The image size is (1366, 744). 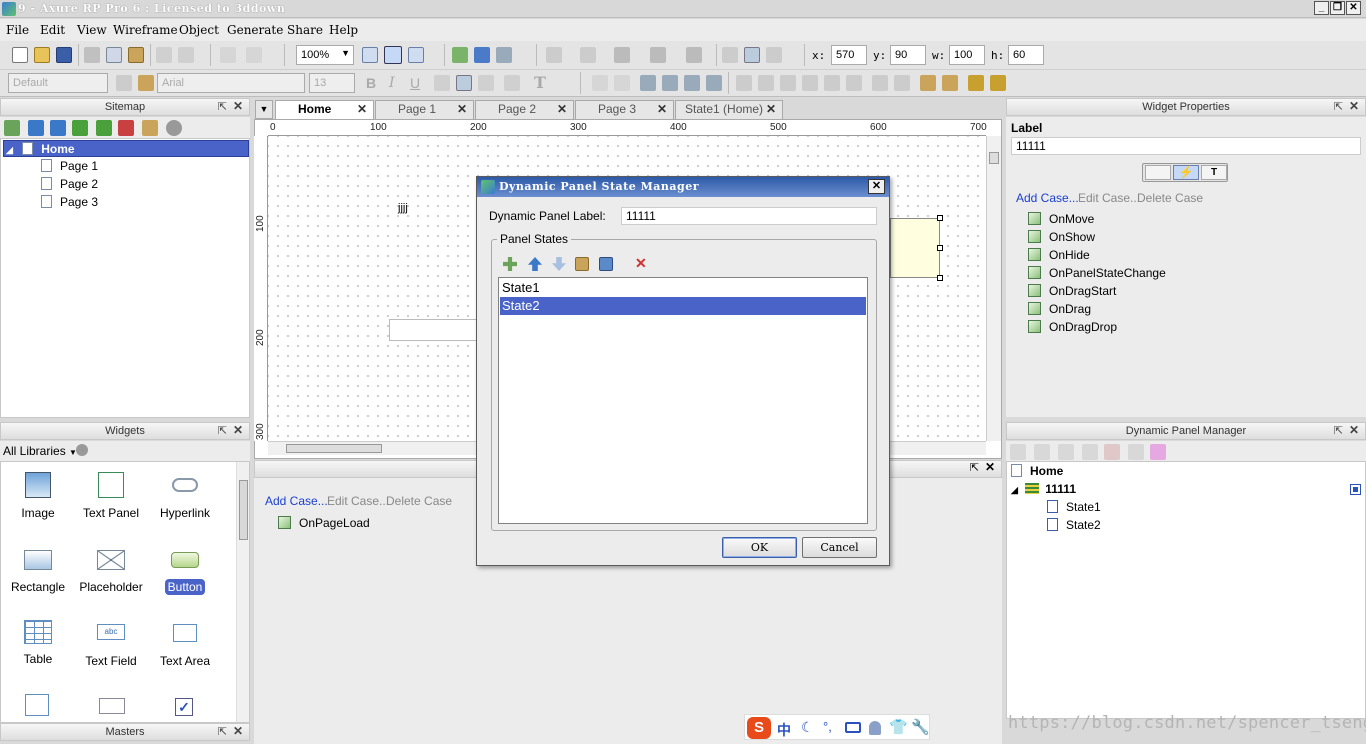 What do you see at coordinates (1097, 273) in the screenshot?
I see `event-onpanelstatechange: OnPanelStateChange` at bounding box center [1097, 273].